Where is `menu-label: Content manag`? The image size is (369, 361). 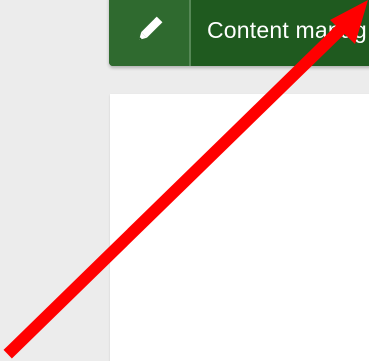 menu-label: Content manag is located at coordinates (287, 29).